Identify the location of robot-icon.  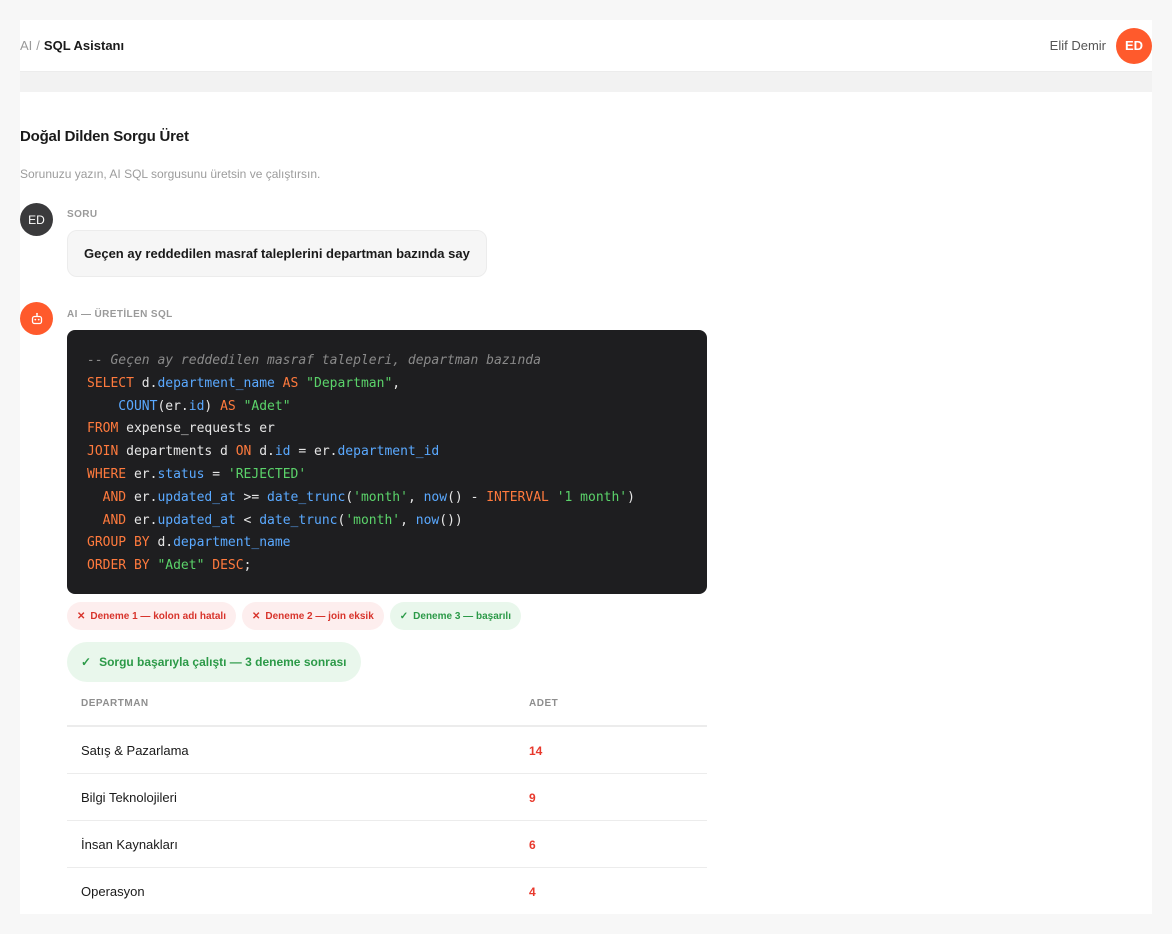
(36, 318).